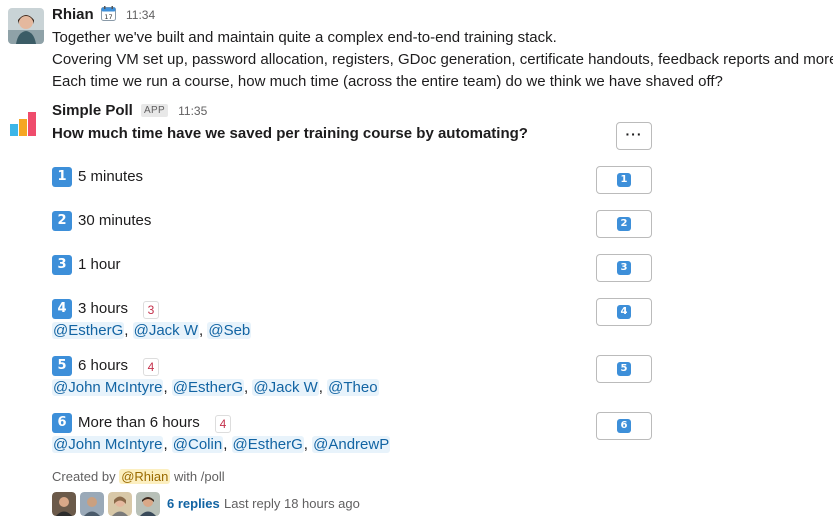  What do you see at coordinates (151, 310) in the screenshot?
I see `vote-count-badge: 3` at bounding box center [151, 310].